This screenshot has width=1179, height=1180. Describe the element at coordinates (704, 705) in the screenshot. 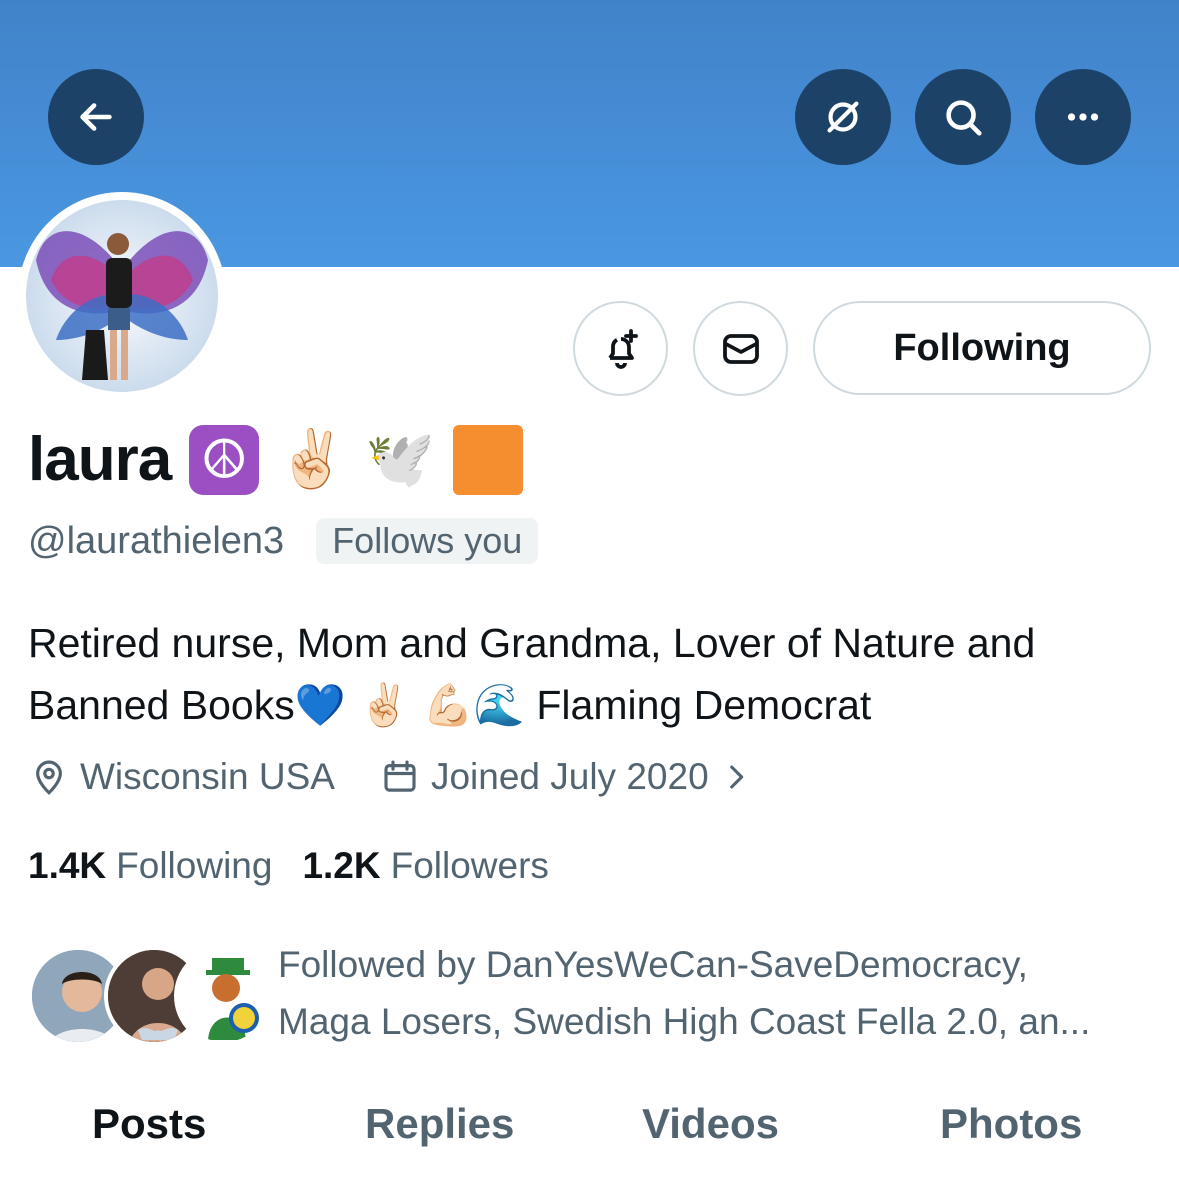

I see `bio-tail: Flaming Democrat` at that location.